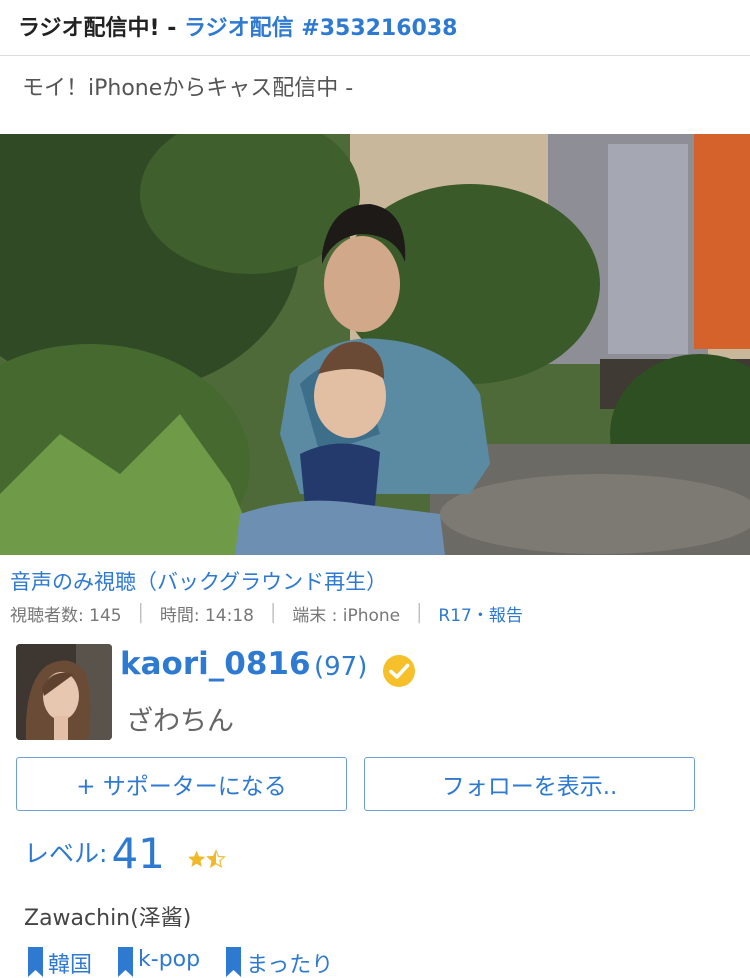 This screenshot has height=978, width=750. What do you see at coordinates (320, 28) in the screenshot?
I see `header-broadcast-link: ラジオ配信 #353216038` at bounding box center [320, 28].